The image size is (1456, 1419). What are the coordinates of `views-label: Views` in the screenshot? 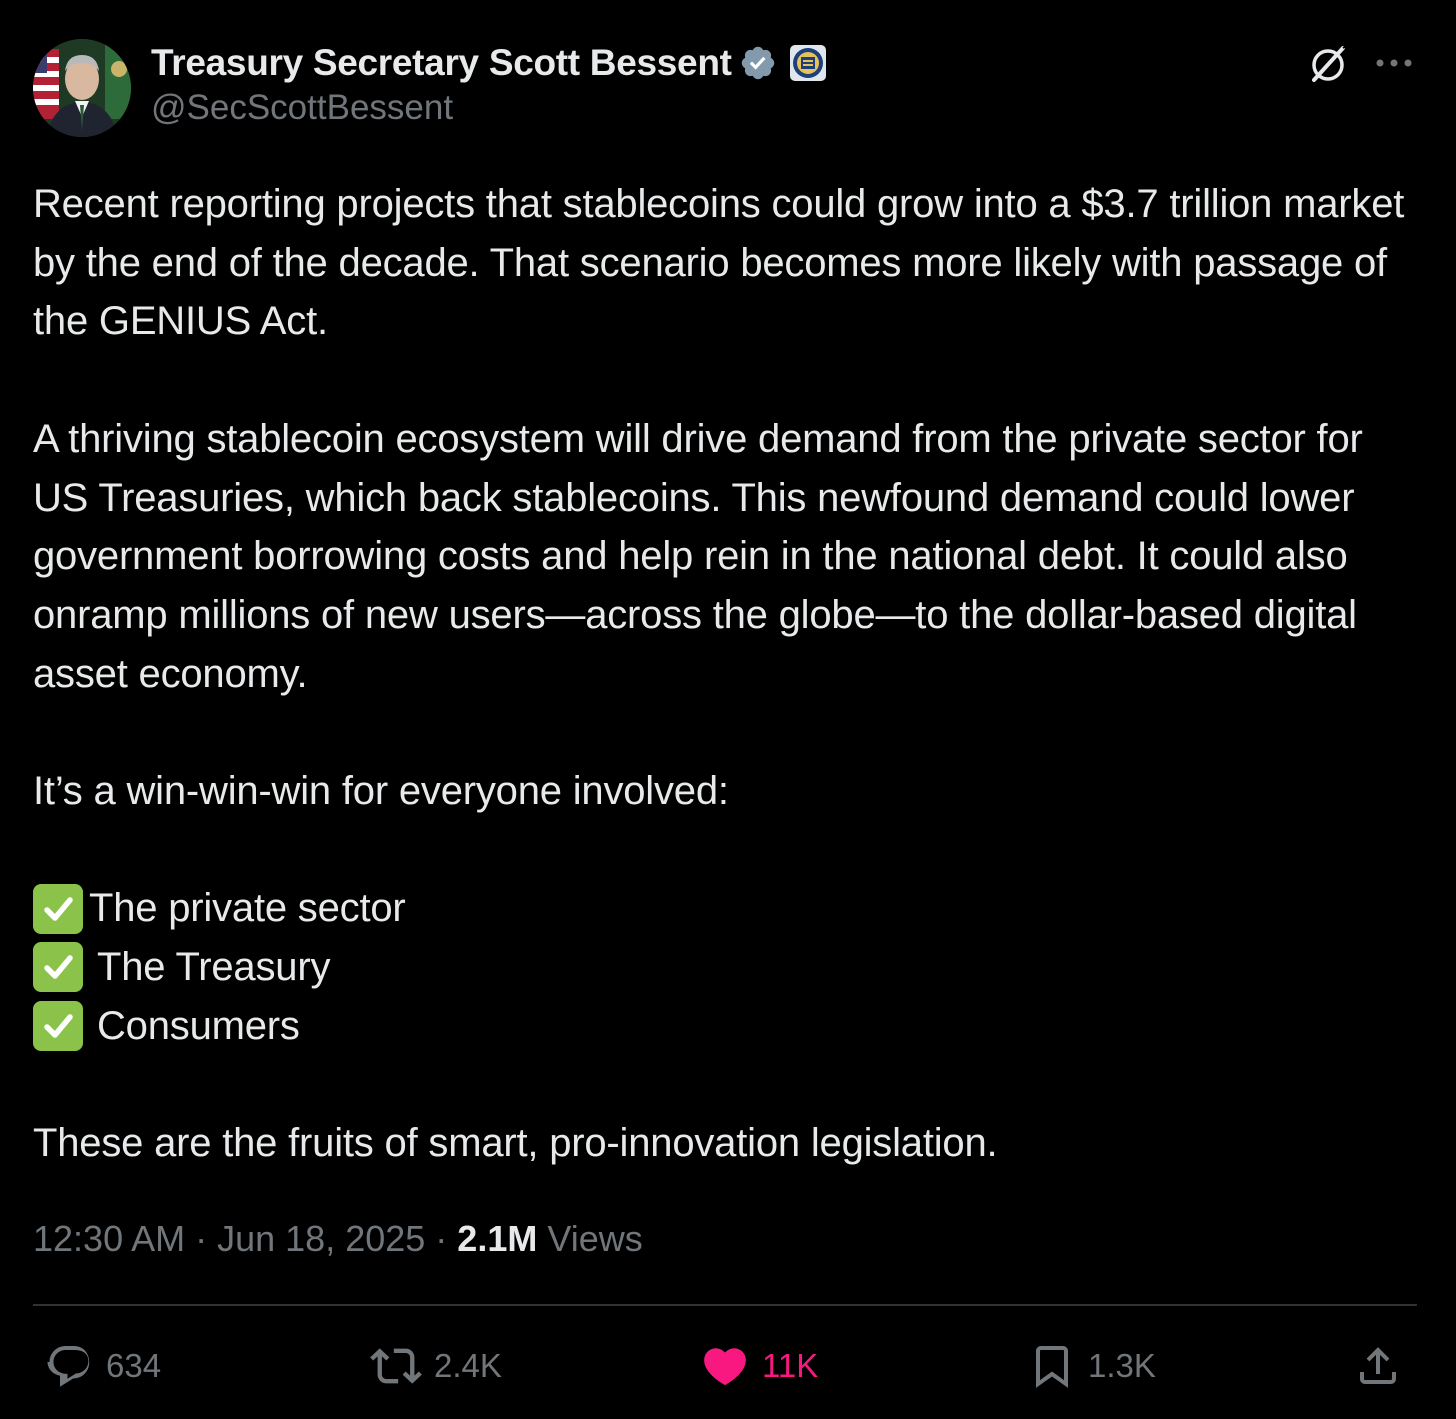 It's located at (595, 1238).